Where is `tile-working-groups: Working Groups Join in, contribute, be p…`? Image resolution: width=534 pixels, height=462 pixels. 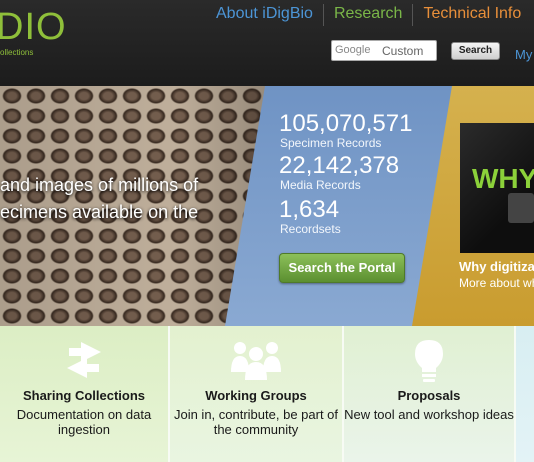 tile-working-groups: Working Groups Join in, contribute, be p… is located at coordinates (256, 394).